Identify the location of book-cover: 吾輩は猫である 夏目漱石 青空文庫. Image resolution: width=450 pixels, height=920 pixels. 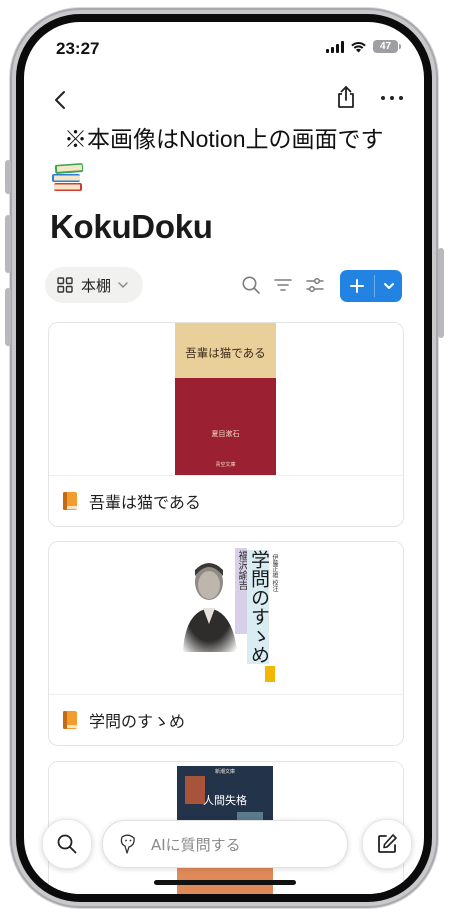
(226, 399).